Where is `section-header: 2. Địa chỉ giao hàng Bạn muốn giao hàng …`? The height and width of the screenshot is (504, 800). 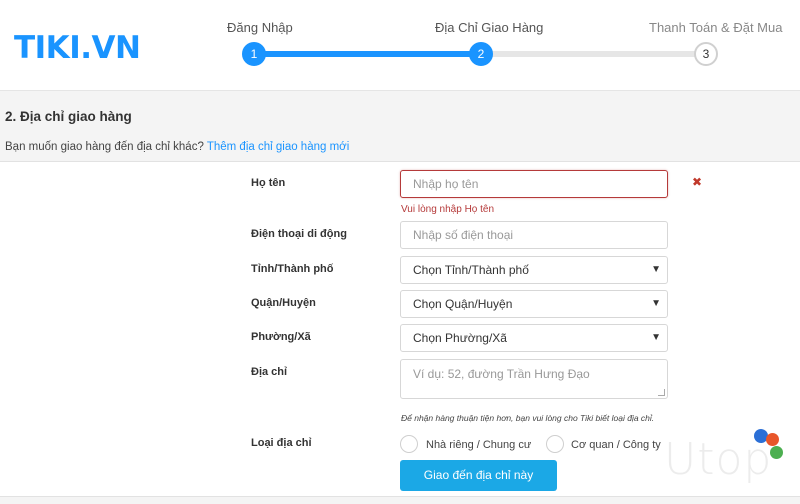 section-header: 2. Địa chỉ giao hàng Bạn muốn giao hàng … is located at coordinates (400, 126).